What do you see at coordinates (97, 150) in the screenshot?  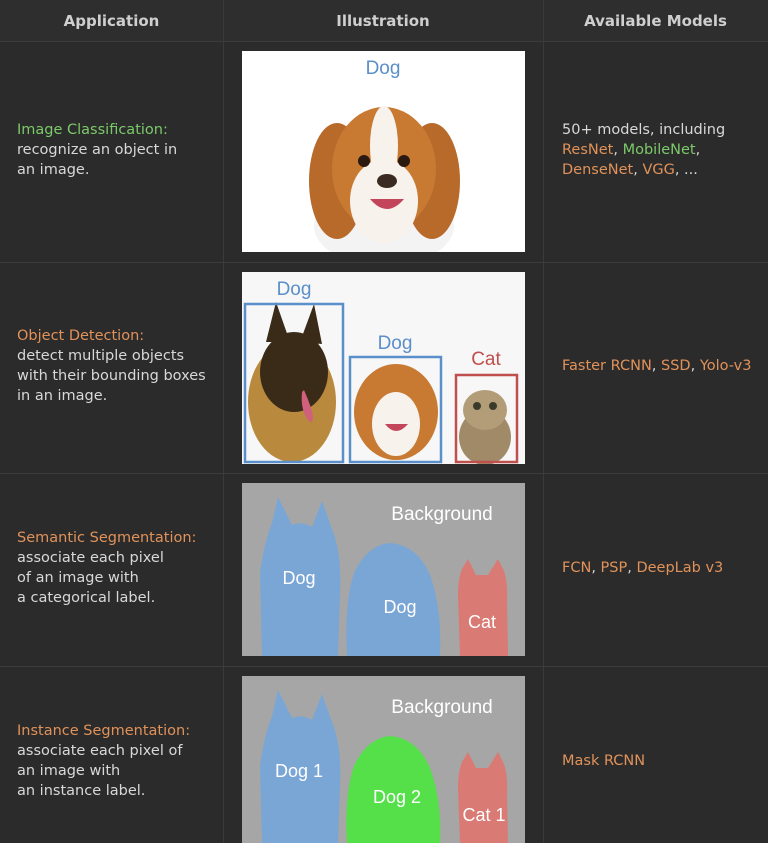 I see `application-desc: recognize an object in` at bounding box center [97, 150].